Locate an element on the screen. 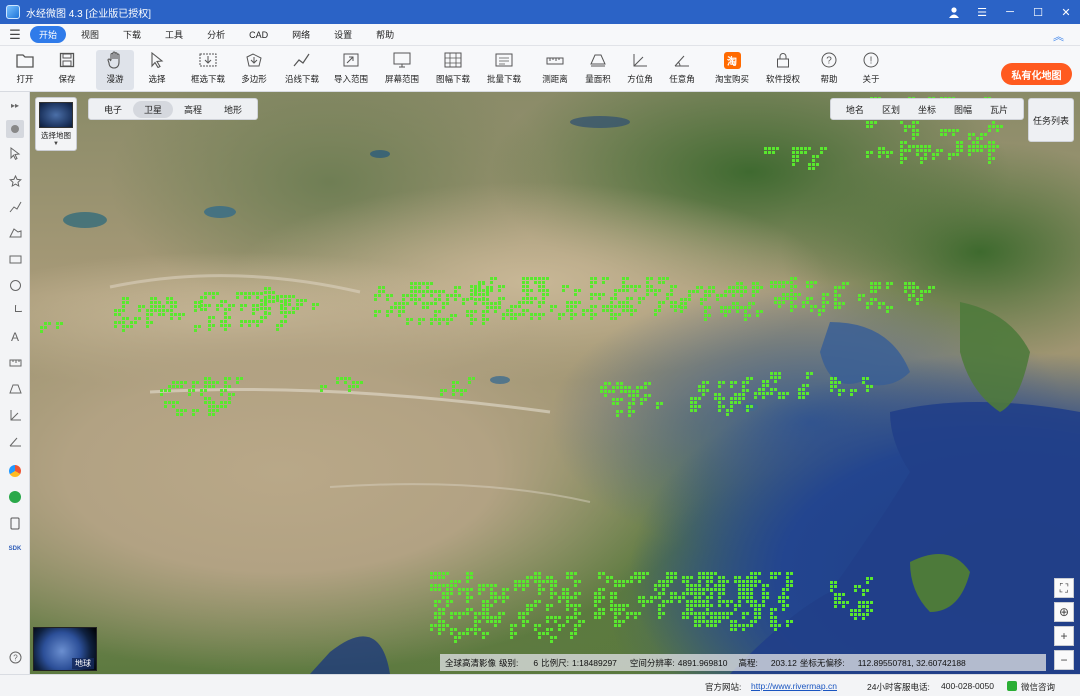 This screenshot has height=696, width=1080. save-button: 保存 is located at coordinates (67, 70).